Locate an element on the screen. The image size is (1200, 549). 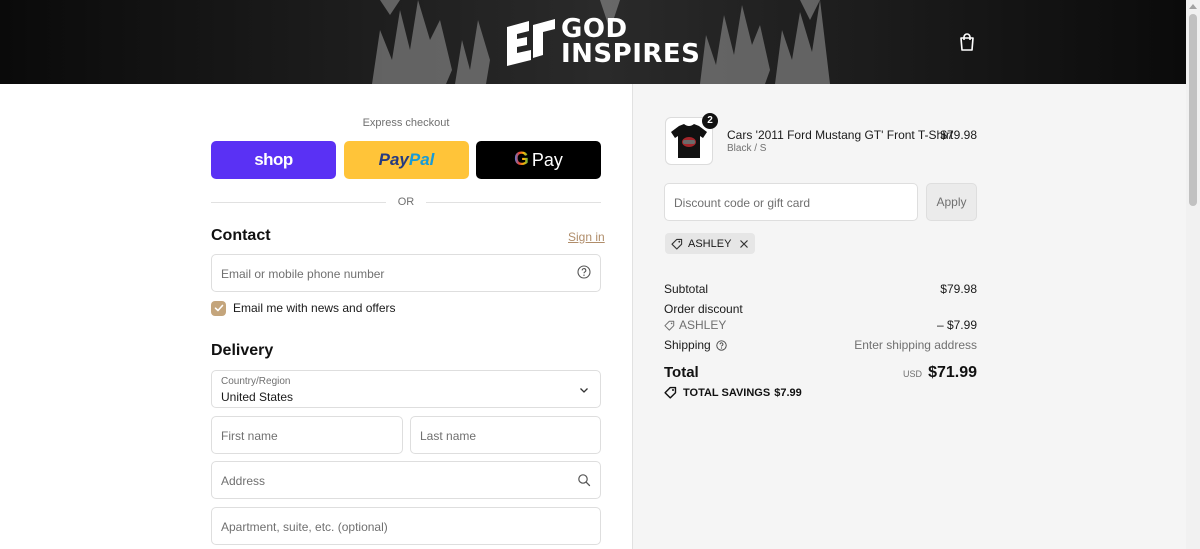
scroll-up-arrow-icon is located at coordinates (1193, 6).